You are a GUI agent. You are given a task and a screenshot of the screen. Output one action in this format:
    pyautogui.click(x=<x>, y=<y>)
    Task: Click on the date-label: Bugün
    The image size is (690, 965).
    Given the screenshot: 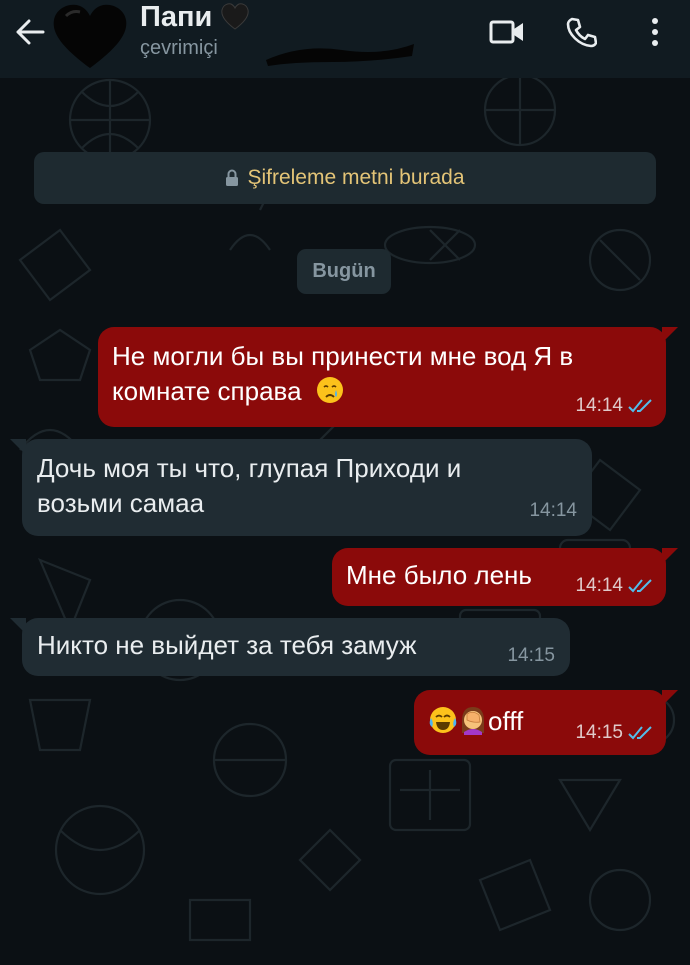 What is the action you would take?
    pyautogui.click(x=344, y=271)
    